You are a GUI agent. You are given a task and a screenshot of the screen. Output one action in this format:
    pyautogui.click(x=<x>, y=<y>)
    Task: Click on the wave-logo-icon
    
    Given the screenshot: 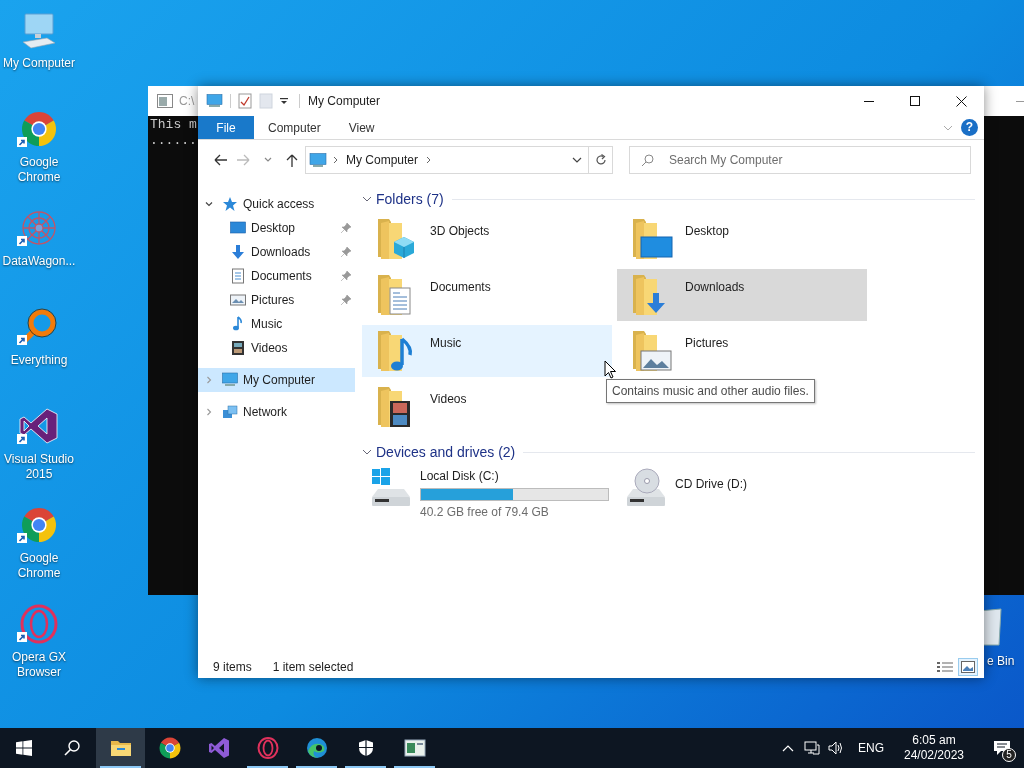 What is the action you would take?
    pyautogui.click(x=316, y=748)
    